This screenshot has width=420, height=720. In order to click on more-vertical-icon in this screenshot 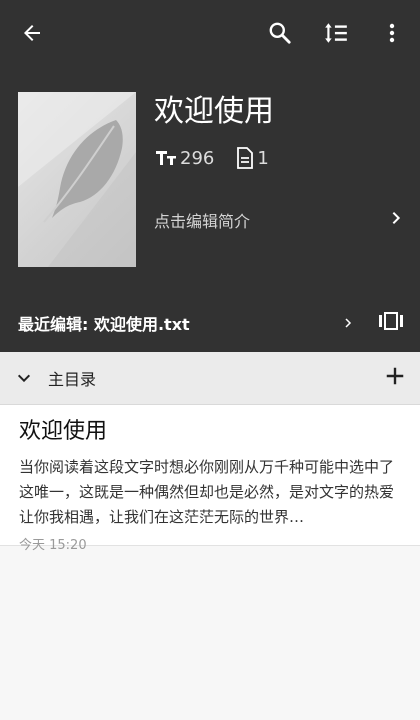, I will do `click(392, 35)`.